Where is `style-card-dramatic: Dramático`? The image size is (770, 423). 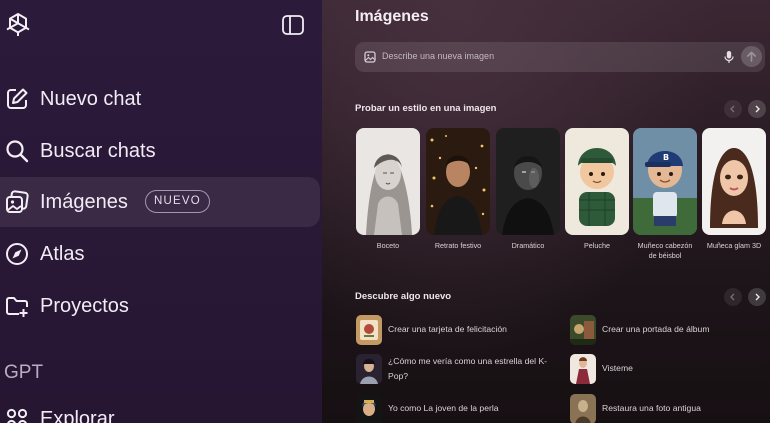 style-card-dramatic: Dramático is located at coordinates (528, 189).